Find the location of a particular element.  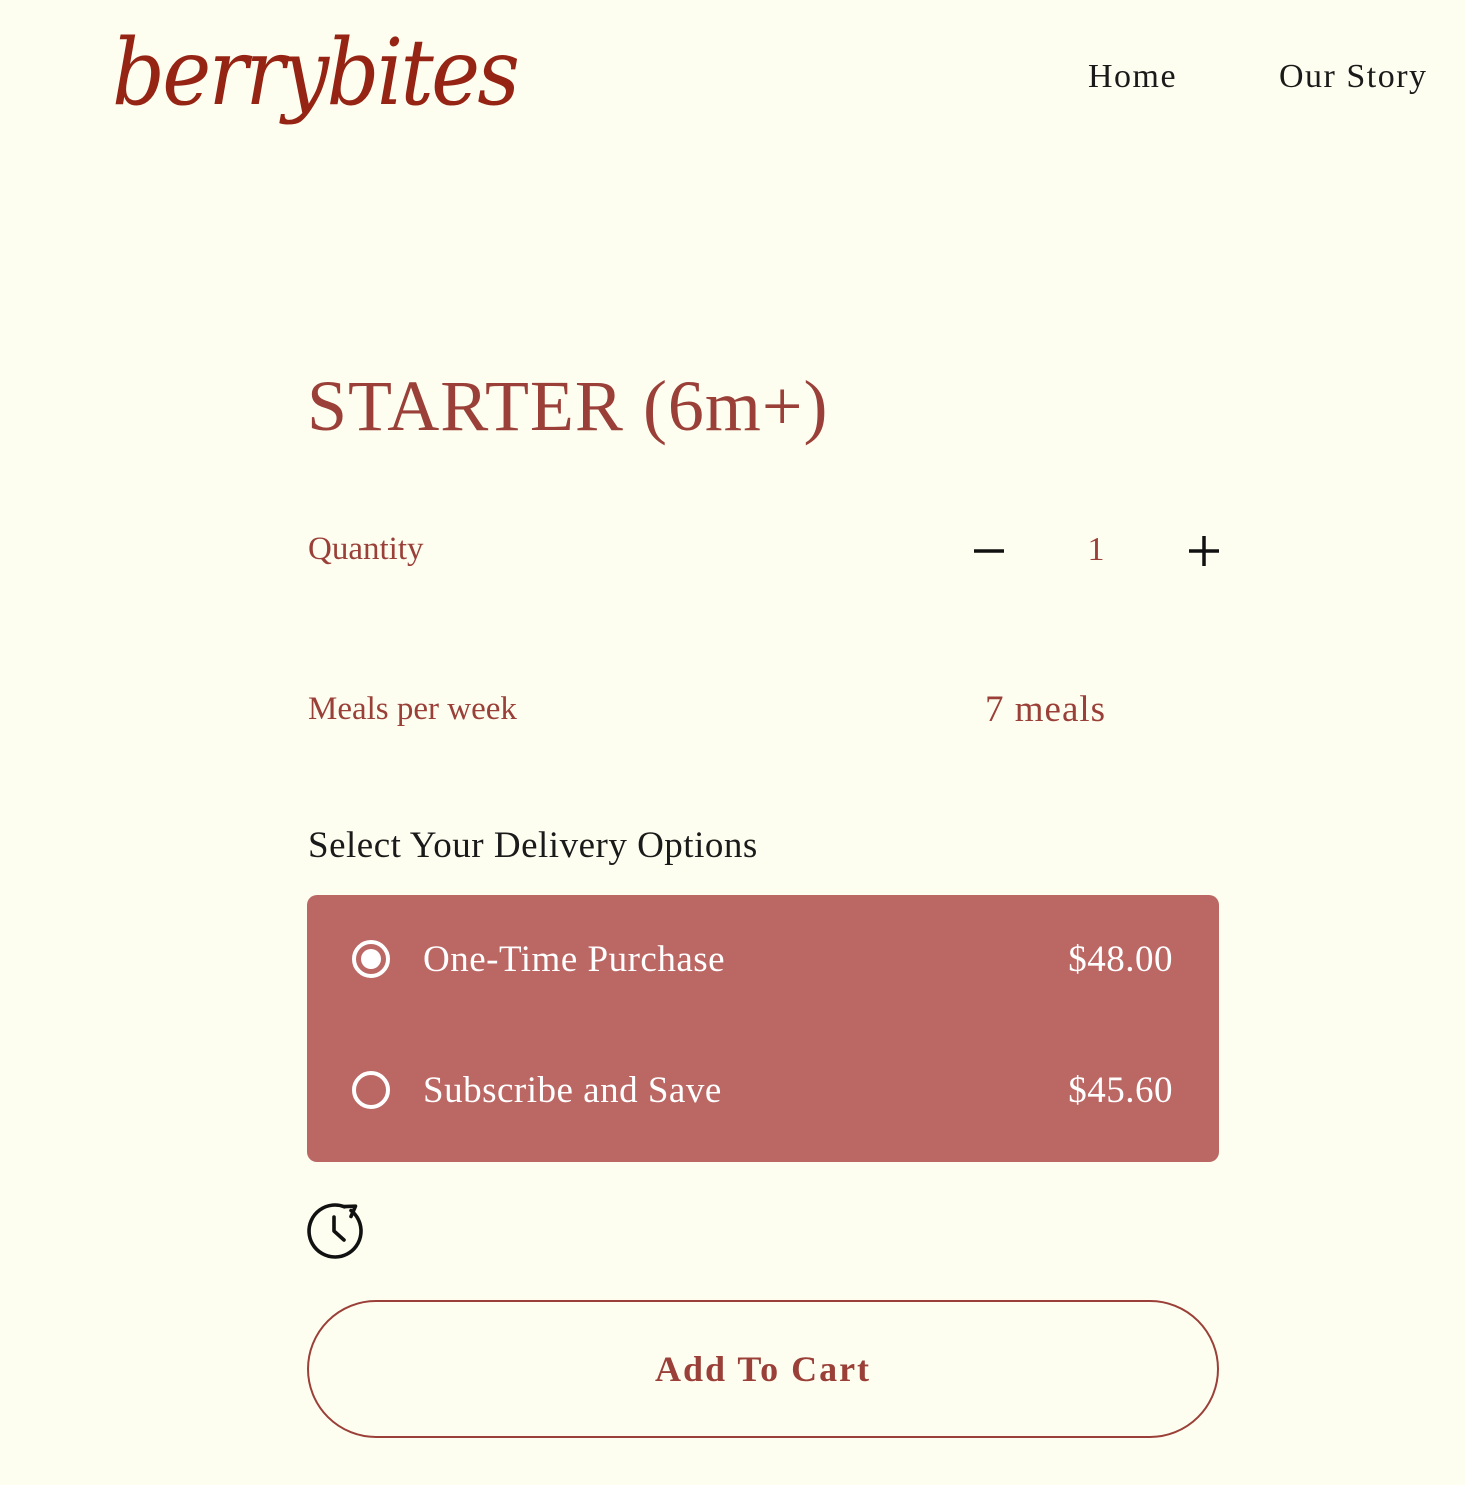

option-label: Subscribe and Save is located at coordinates (572, 1090).